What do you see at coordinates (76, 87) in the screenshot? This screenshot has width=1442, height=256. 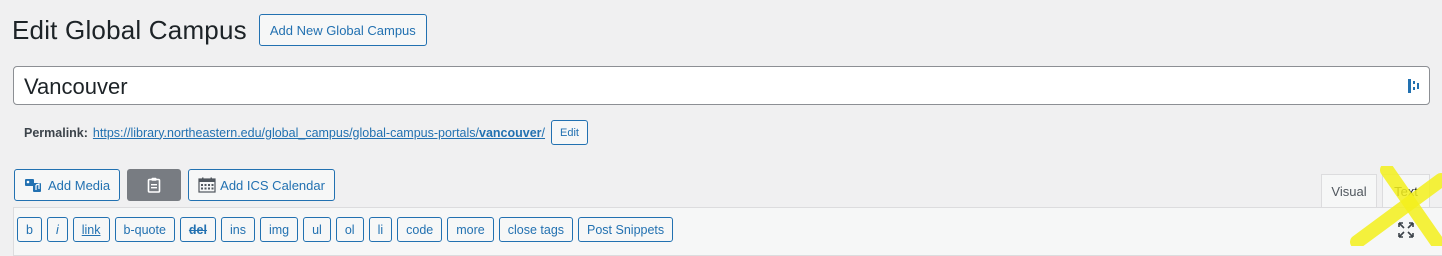 I see `post-title-value: Vancouver` at bounding box center [76, 87].